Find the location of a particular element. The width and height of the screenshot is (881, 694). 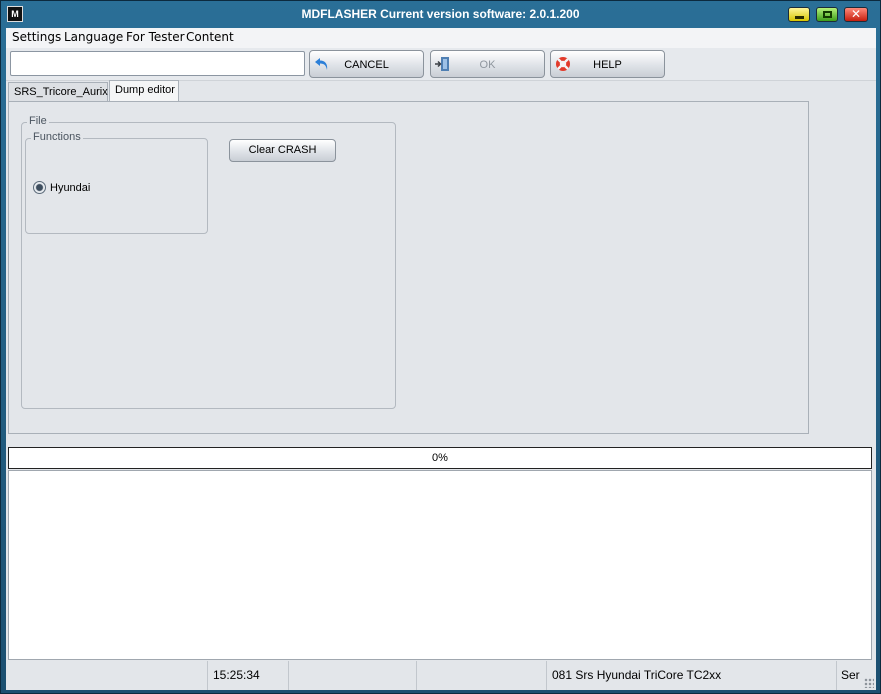

progress-label: 0% is located at coordinates (440, 458).